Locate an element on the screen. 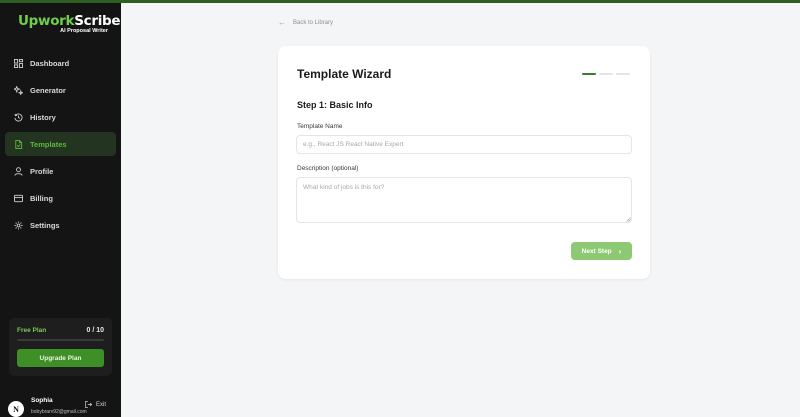  grid-icon is located at coordinates (18, 63).